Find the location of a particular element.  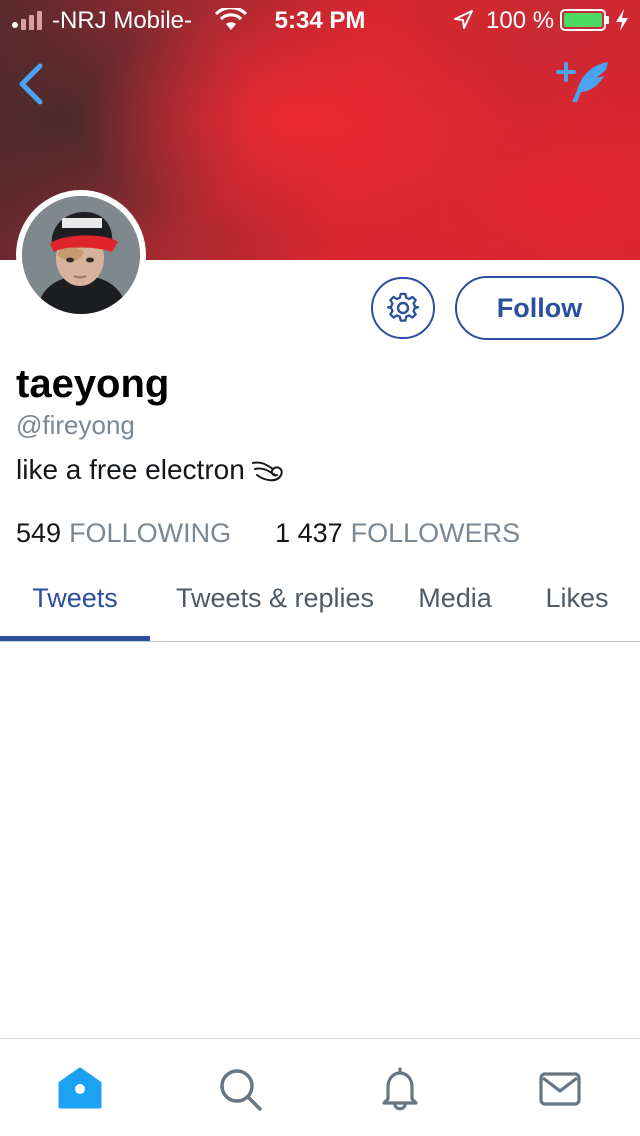

followers-label: FOLLOWERS is located at coordinates (435, 533).